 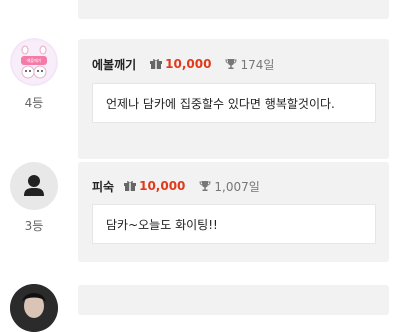 I want to click on avatar-label: 에볼깨기, so click(x=34, y=60).